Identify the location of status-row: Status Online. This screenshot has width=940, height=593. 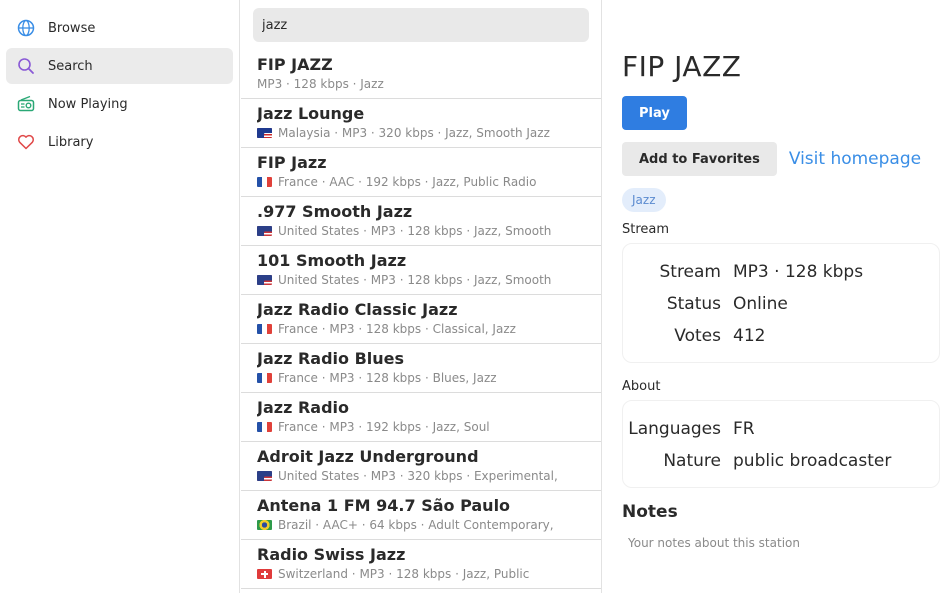
(781, 304).